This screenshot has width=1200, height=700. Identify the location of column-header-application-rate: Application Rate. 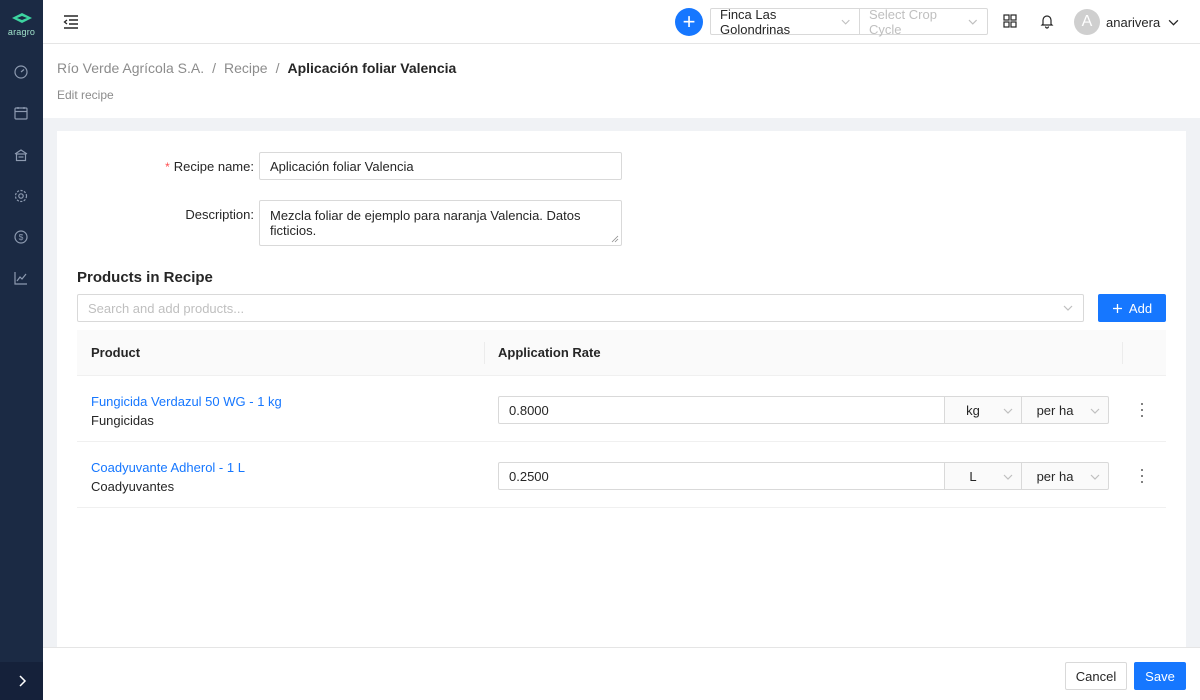
(549, 352).